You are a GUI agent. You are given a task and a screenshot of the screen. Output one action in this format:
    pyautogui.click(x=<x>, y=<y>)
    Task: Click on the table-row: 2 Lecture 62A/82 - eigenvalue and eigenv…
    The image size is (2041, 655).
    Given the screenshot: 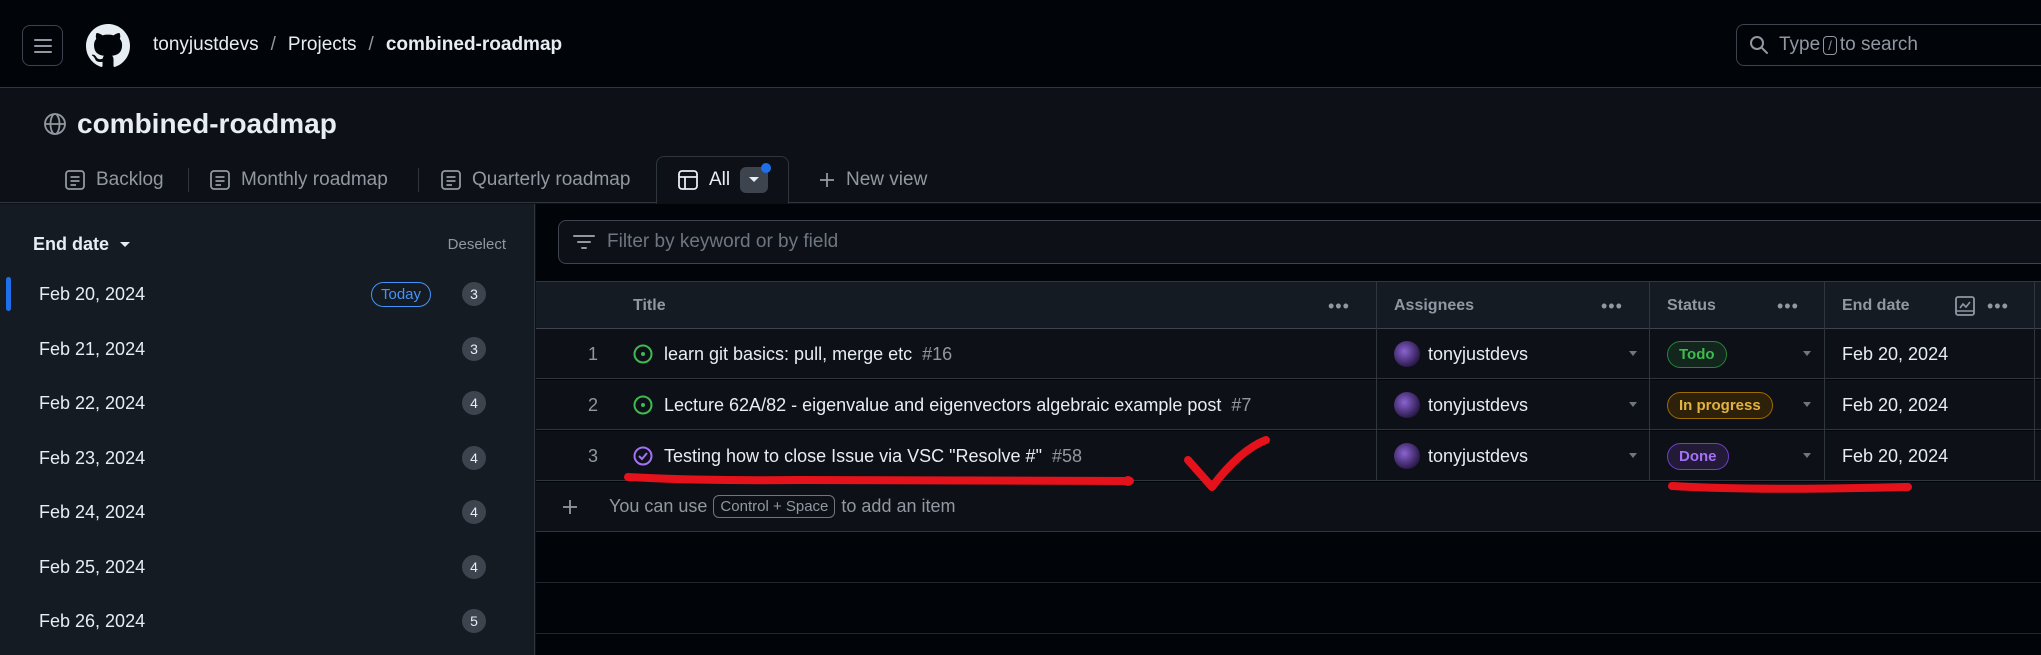 What is the action you would take?
    pyautogui.click(x=1288, y=405)
    